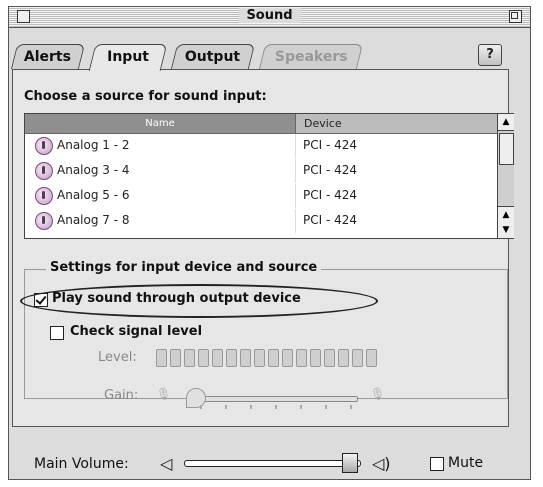  I want to click on window-title: Sound, so click(269, 15).